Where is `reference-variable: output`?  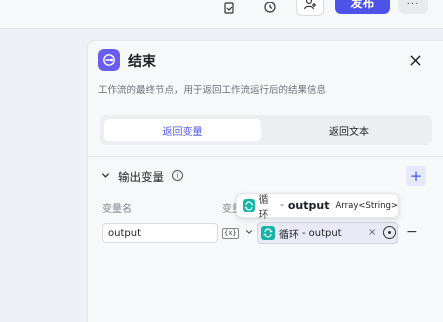 reference-variable: output is located at coordinates (325, 233).